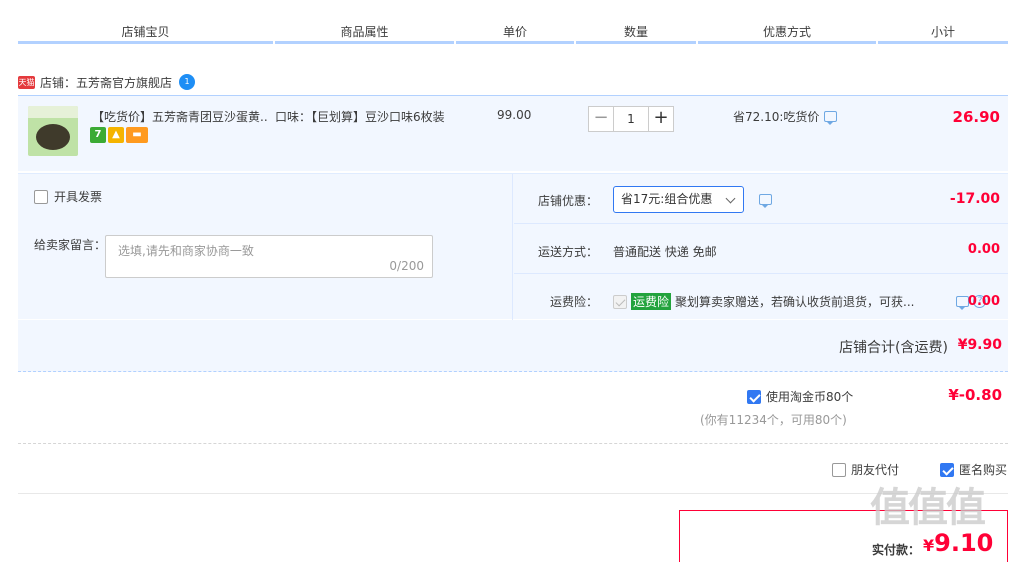 The width and height of the screenshot is (1019, 562). Describe the element at coordinates (145, 33) in the screenshot. I see `col-shop-item: 店铺宝贝` at that location.